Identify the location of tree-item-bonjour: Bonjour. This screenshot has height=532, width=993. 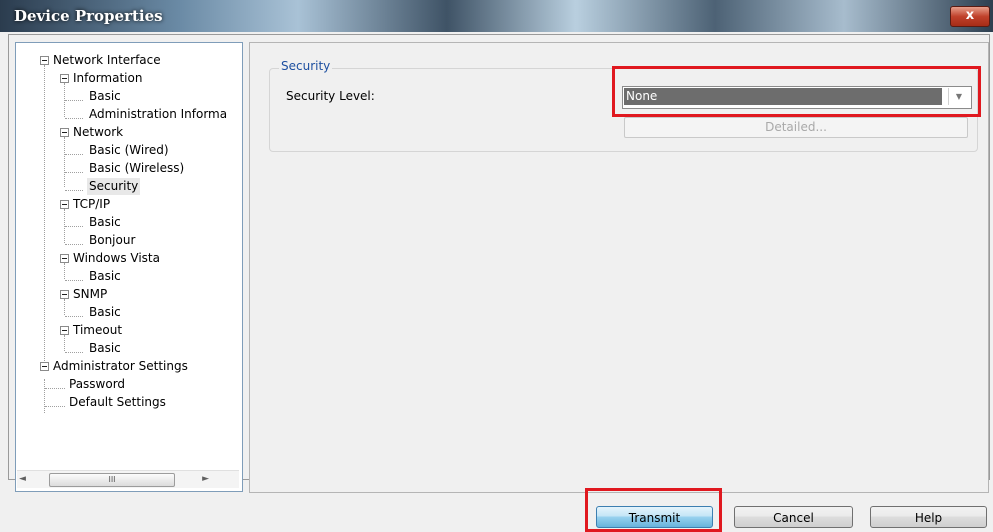
(112, 240).